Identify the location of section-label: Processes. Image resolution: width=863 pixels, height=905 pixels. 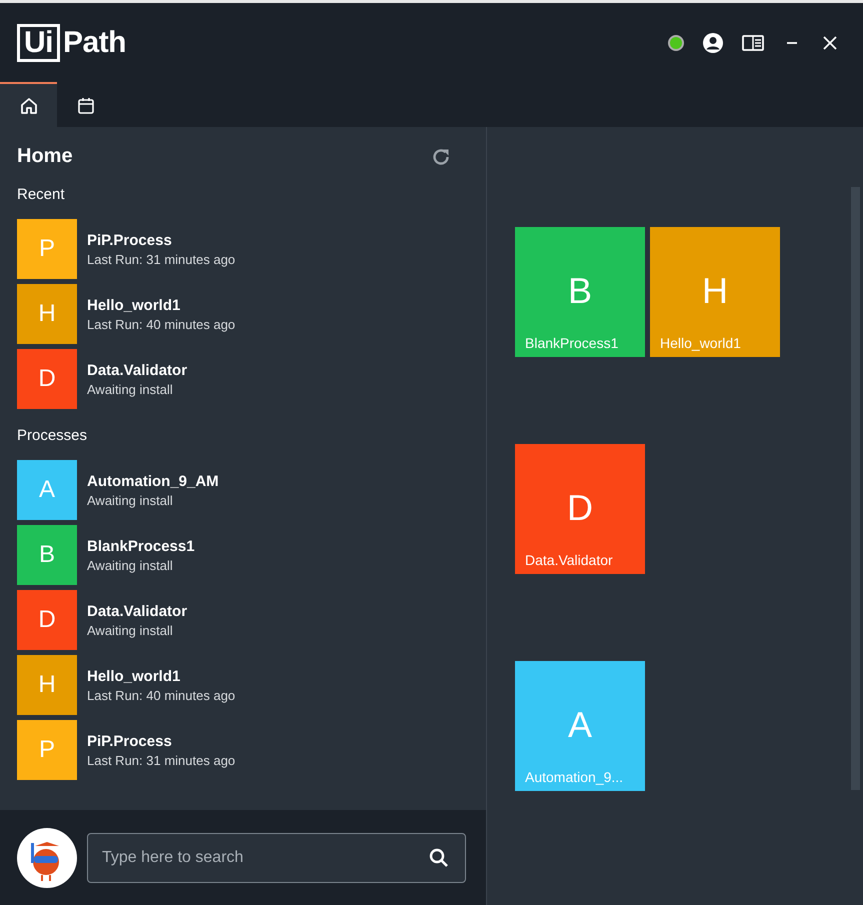
(52, 435).